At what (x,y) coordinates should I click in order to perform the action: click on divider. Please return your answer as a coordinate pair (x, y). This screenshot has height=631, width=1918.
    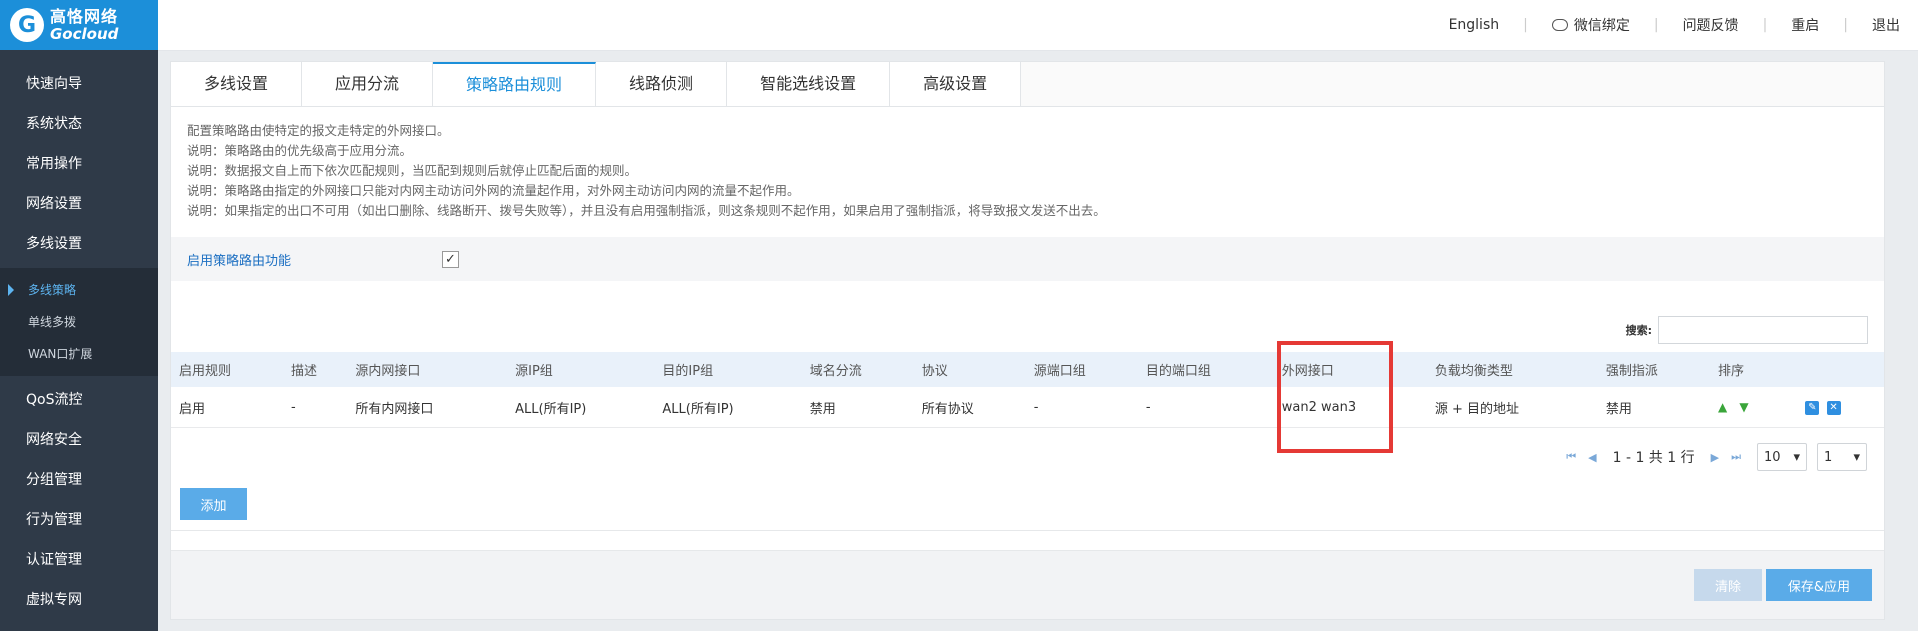
    Looking at the image, I should click on (1027, 530).